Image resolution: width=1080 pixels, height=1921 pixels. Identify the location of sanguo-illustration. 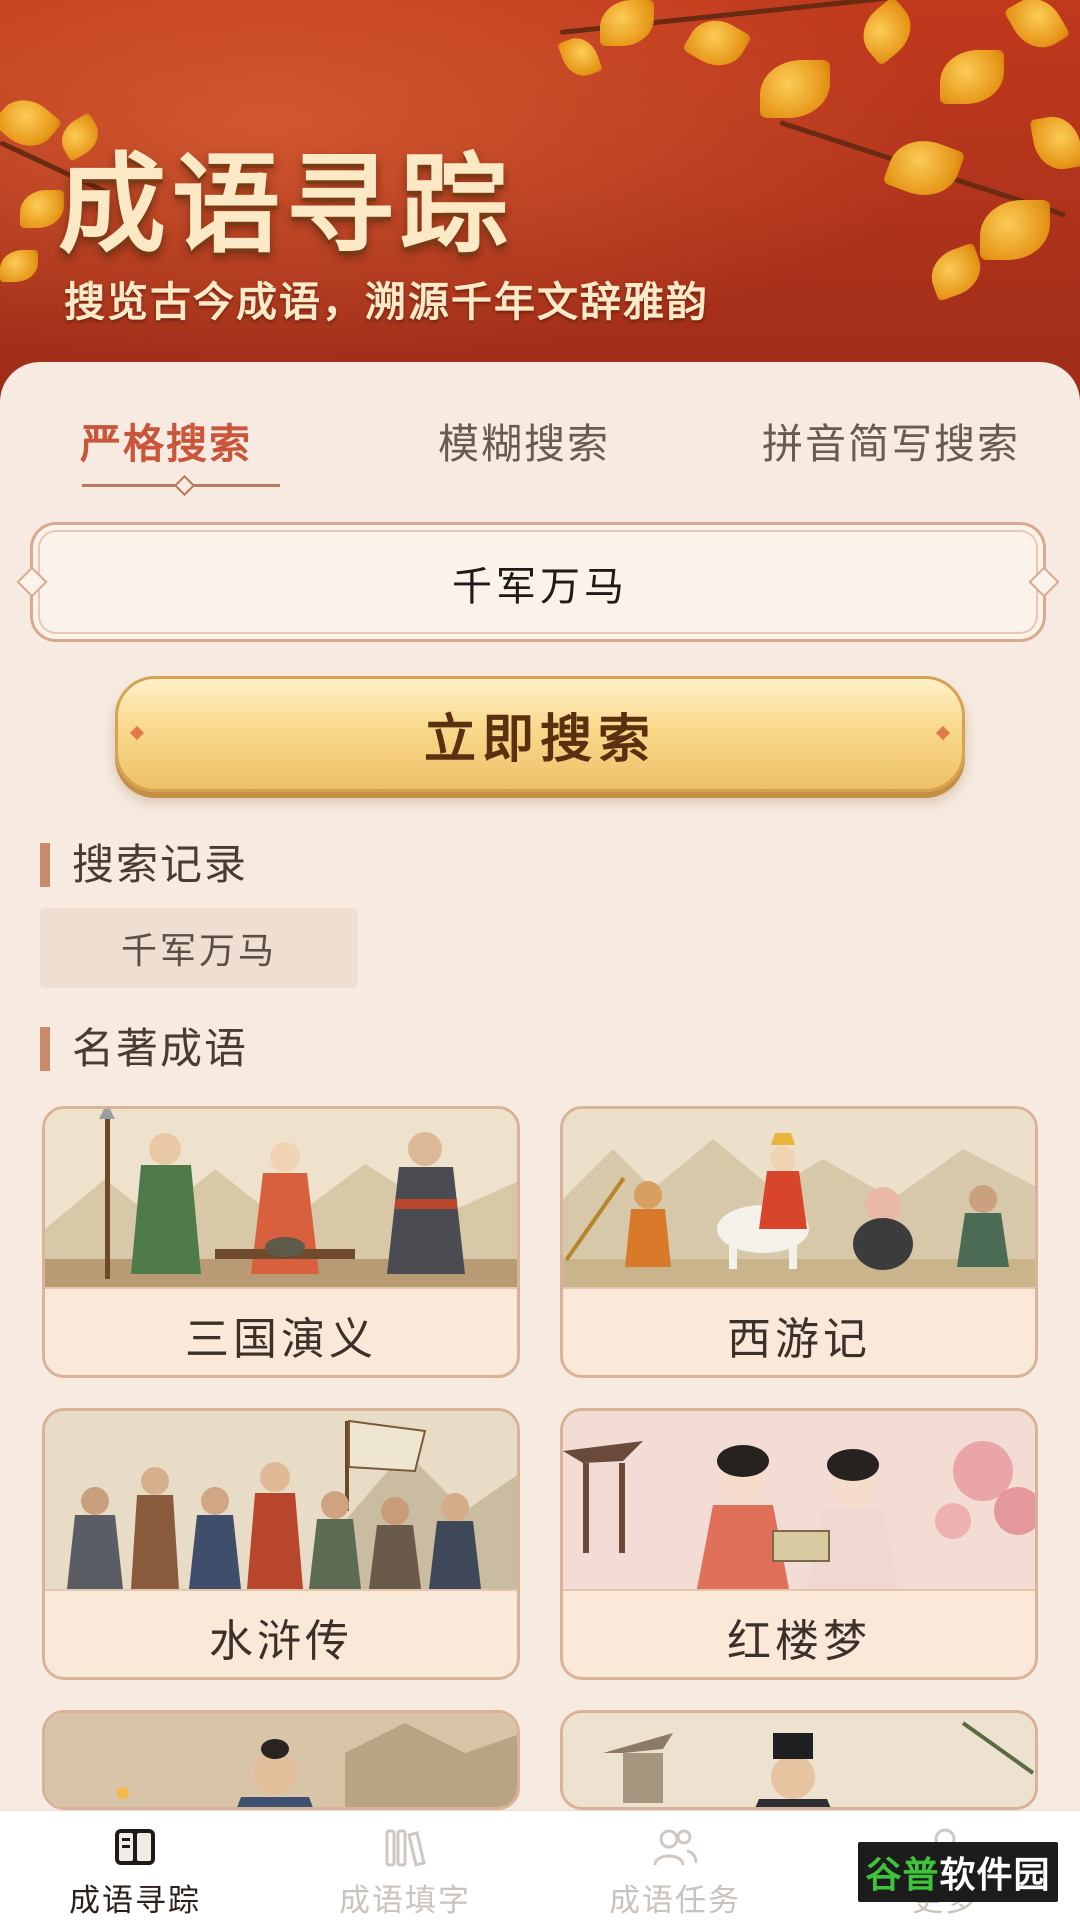
(281, 1198).